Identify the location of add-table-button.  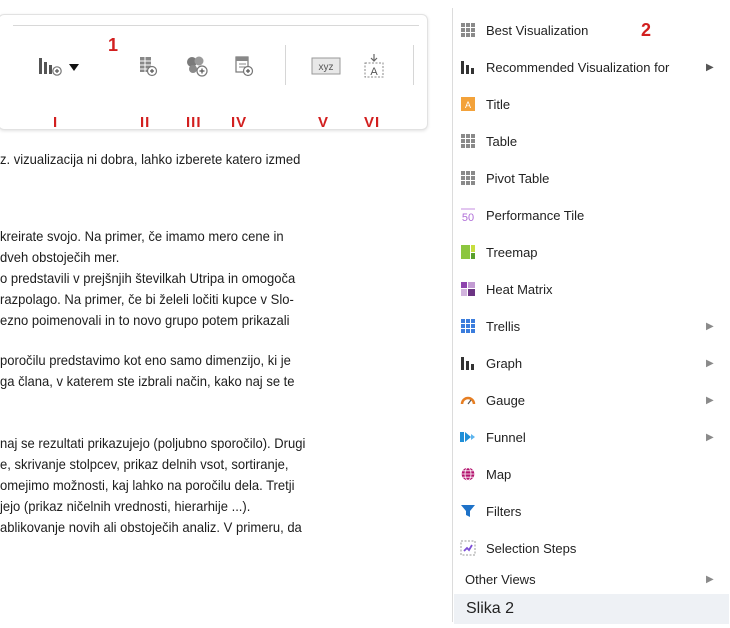
(148, 66).